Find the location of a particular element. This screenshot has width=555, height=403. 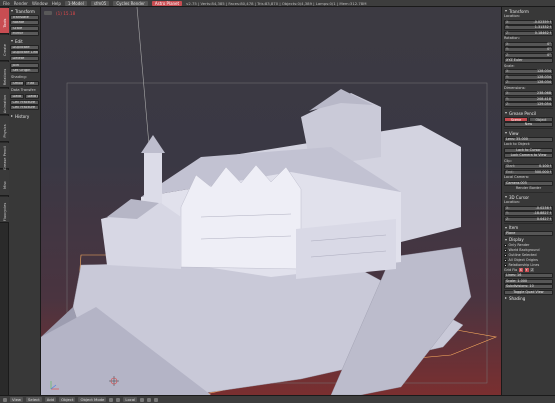

mode-selector: Object Mode is located at coordinates (92, 399).